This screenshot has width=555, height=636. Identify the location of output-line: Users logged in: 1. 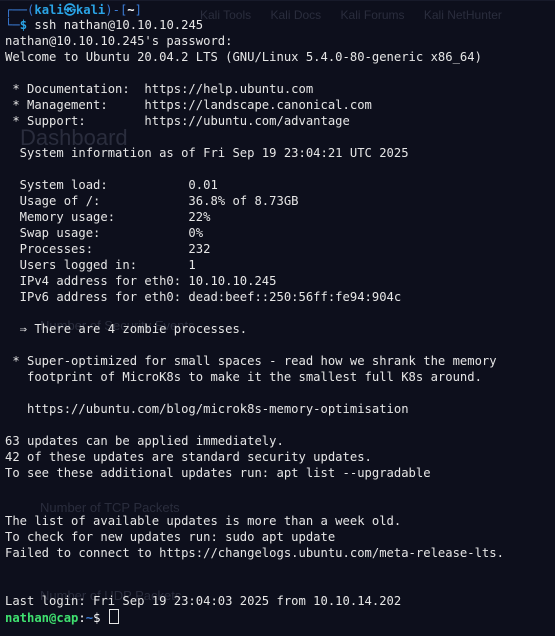
(100, 265).